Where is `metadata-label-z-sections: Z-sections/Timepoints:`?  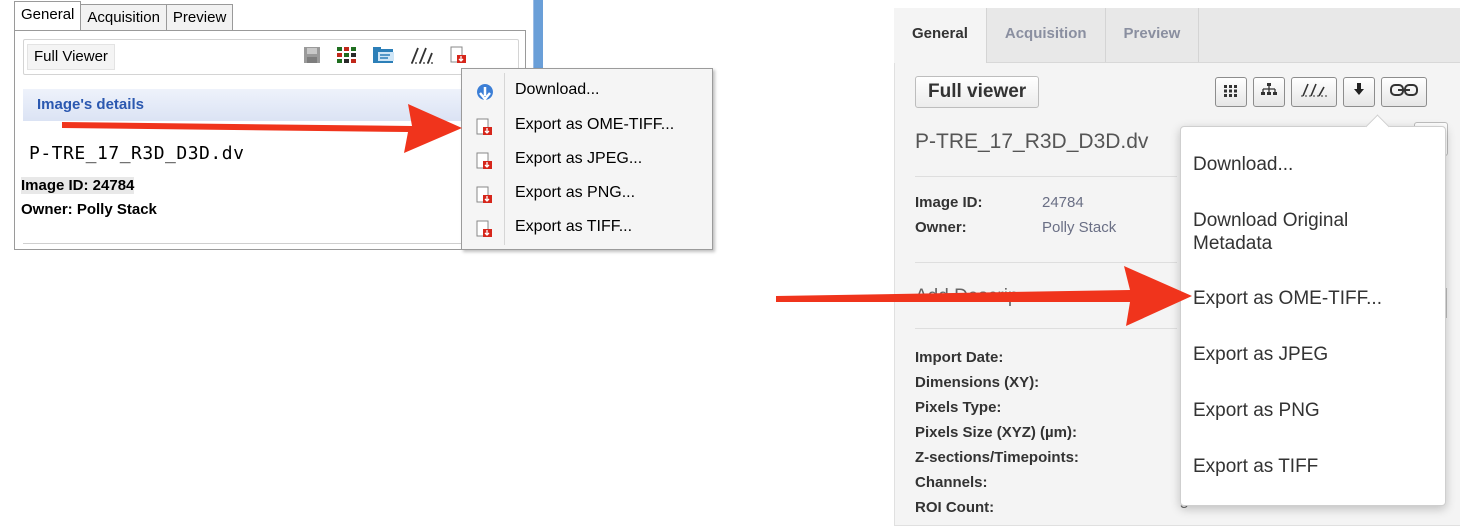 metadata-label-z-sections: Z-sections/Timepoints: is located at coordinates (997, 457).